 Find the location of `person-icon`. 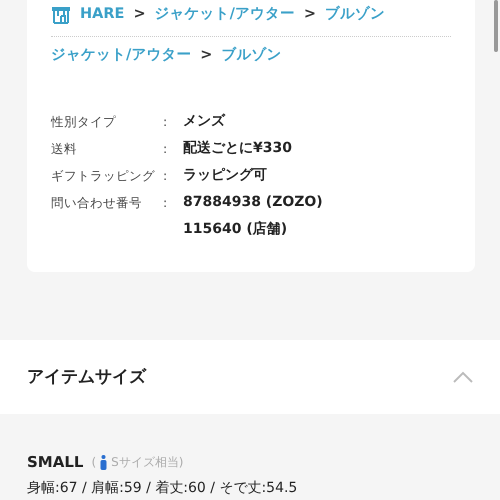

person-icon is located at coordinates (104, 462).